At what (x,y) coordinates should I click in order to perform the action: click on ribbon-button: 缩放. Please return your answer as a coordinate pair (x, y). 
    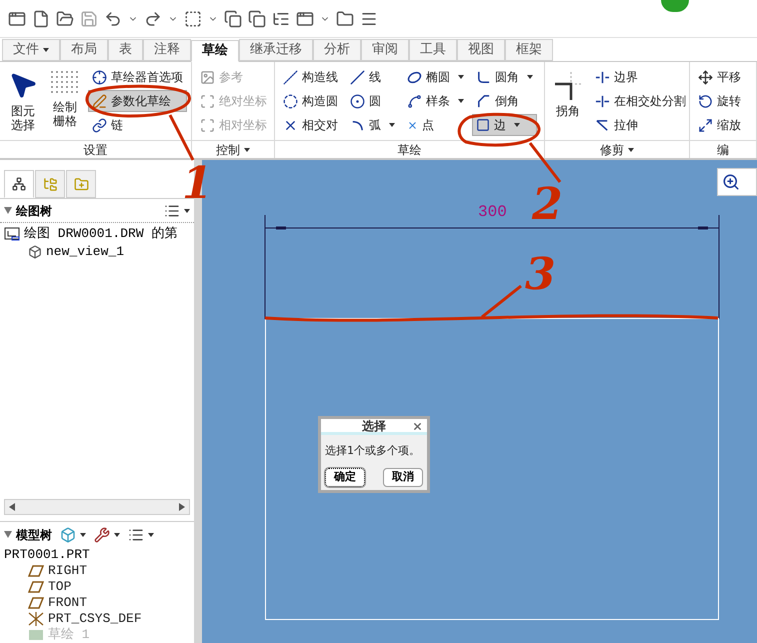
    Looking at the image, I should click on (719, 125).